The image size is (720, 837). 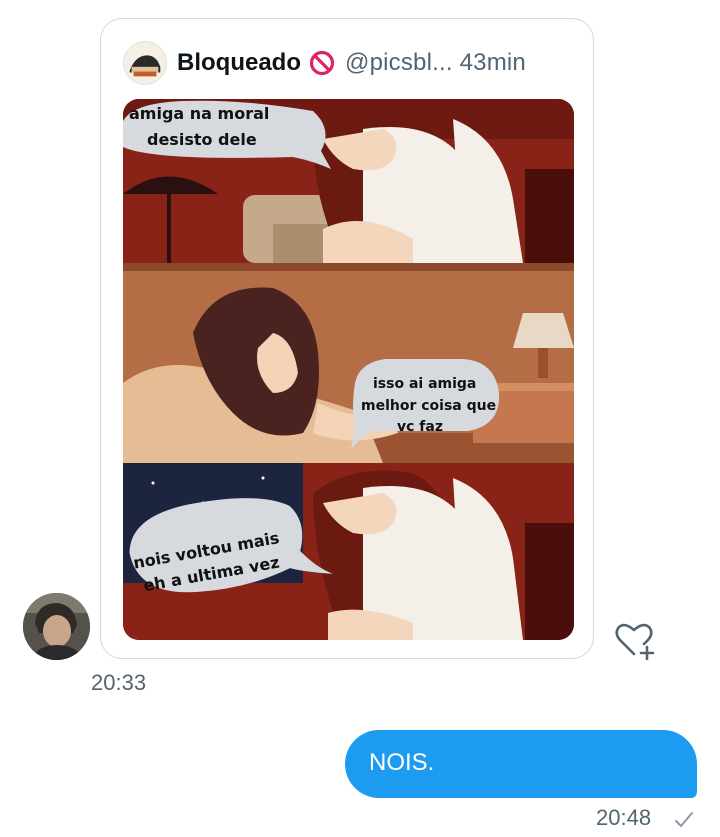 What do you see at coordinates (624, 817) in the screenshot?
I see `sent-timestamp: 20:48` at bounding box center [624, 817].